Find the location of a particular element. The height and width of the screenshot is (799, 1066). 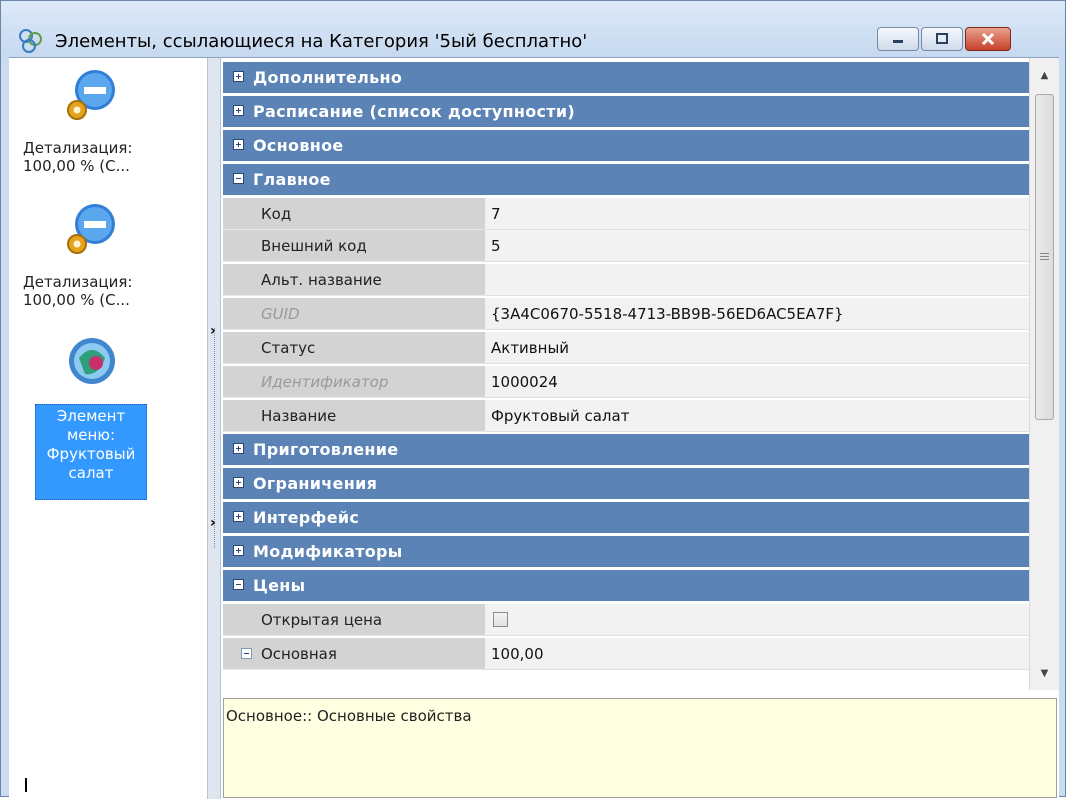

maximize-icon is located at coordinates (942, 39).